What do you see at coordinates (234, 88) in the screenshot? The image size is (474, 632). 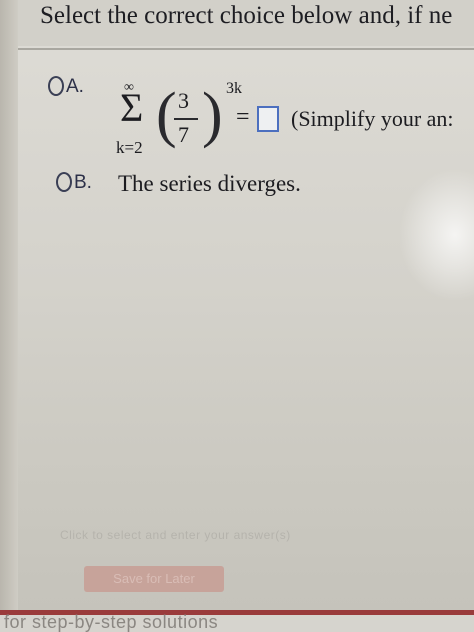 I see `exponent: 3k` at bounding box center [234, 88].